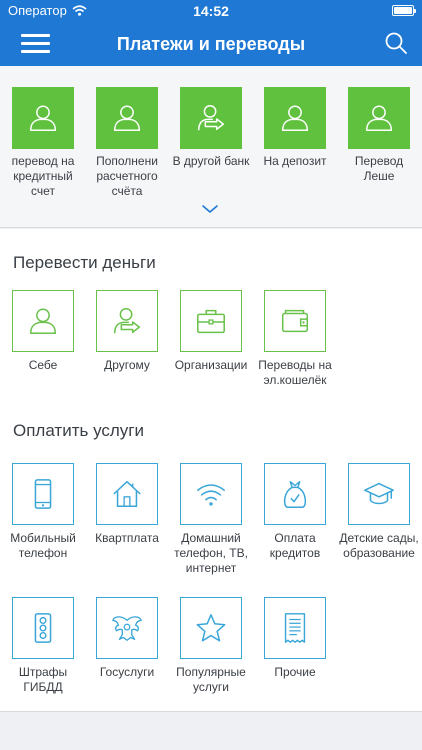 The height and width of the screenshot is (750, 422). I want to click on quick-action-credit-account: перевод на кредитный счет, so click(43, 143).